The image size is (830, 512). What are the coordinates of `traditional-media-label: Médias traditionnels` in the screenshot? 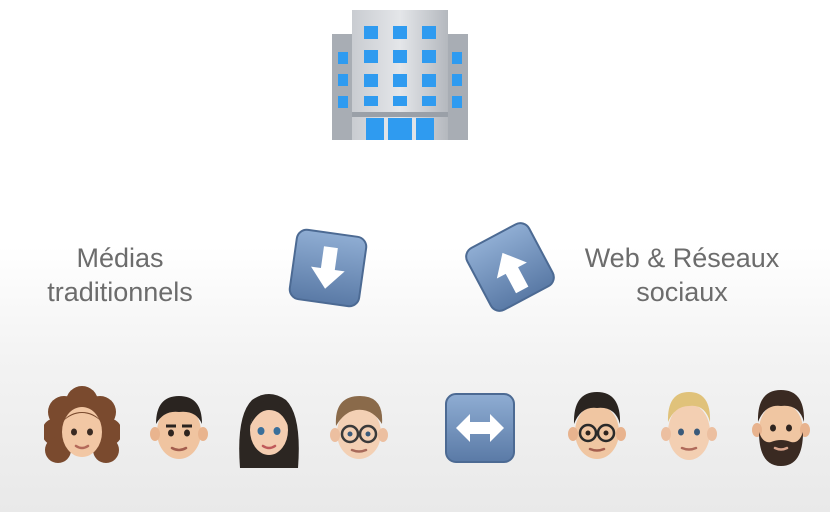 It's located at (120, 275).